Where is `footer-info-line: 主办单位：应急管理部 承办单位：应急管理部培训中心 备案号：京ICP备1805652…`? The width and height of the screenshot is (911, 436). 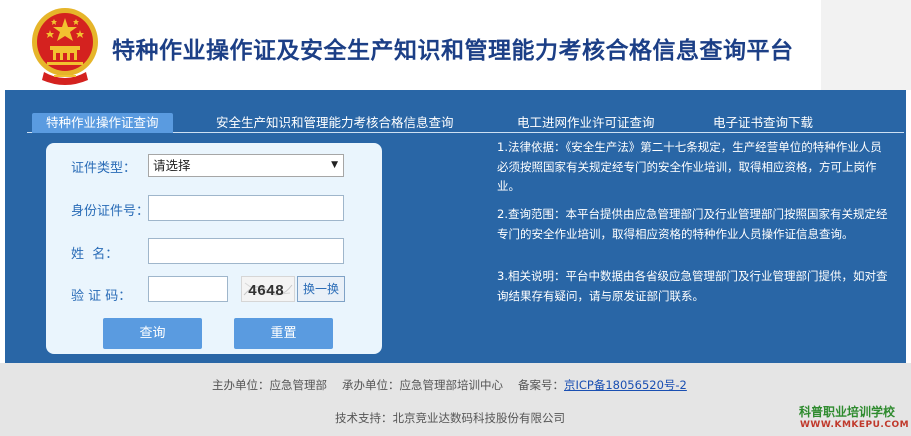
footer-info-line: 主办单位：应急管理部 承办单位：应急管理部培训中心 备案号：京ICP备1805652… is located at coordinates (449, 385).